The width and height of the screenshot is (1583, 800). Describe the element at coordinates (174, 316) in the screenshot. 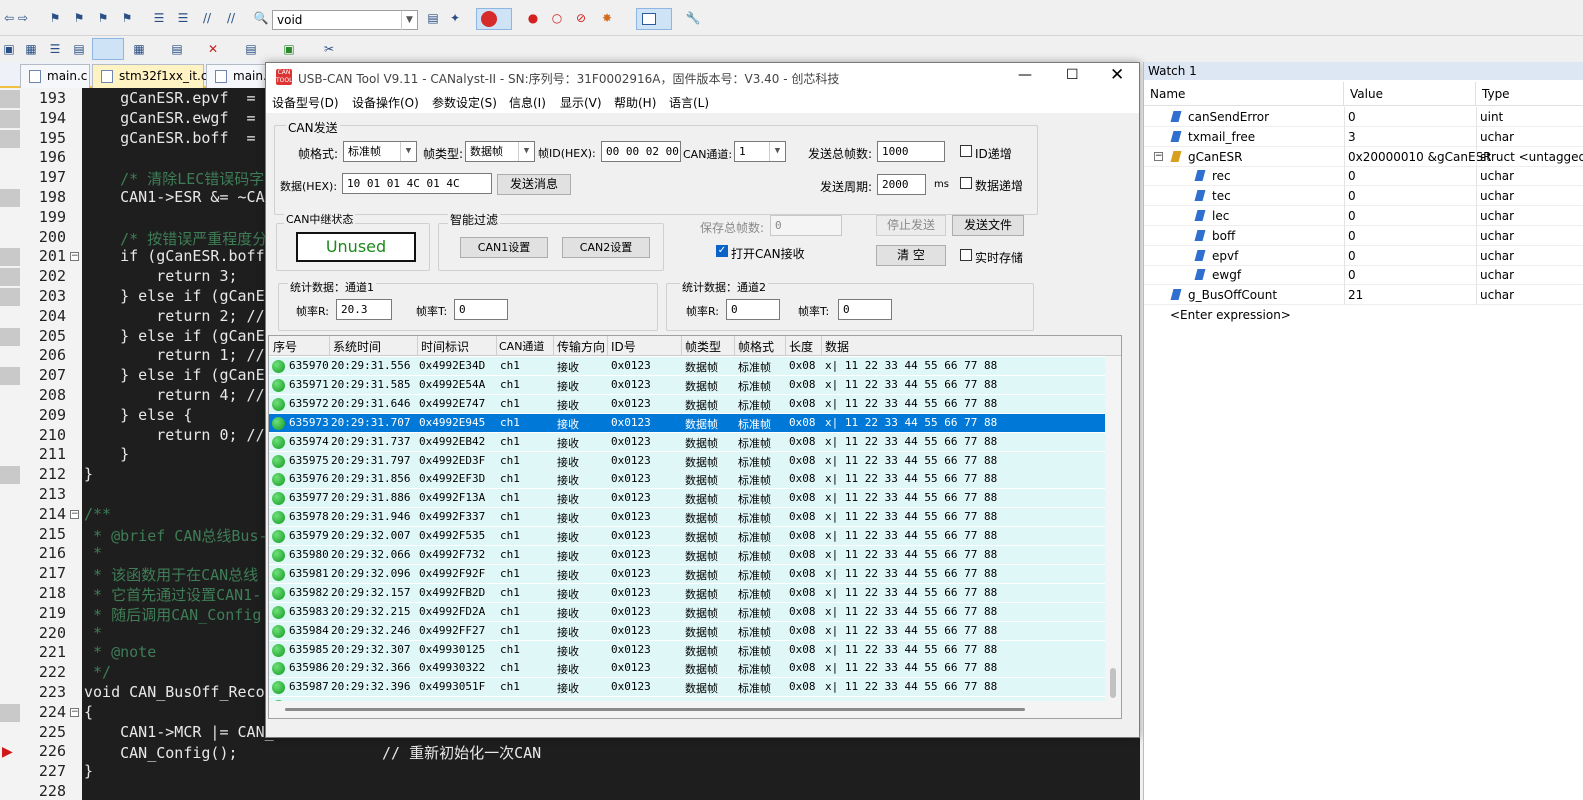

I see `code-line: return 2; //` at that location.